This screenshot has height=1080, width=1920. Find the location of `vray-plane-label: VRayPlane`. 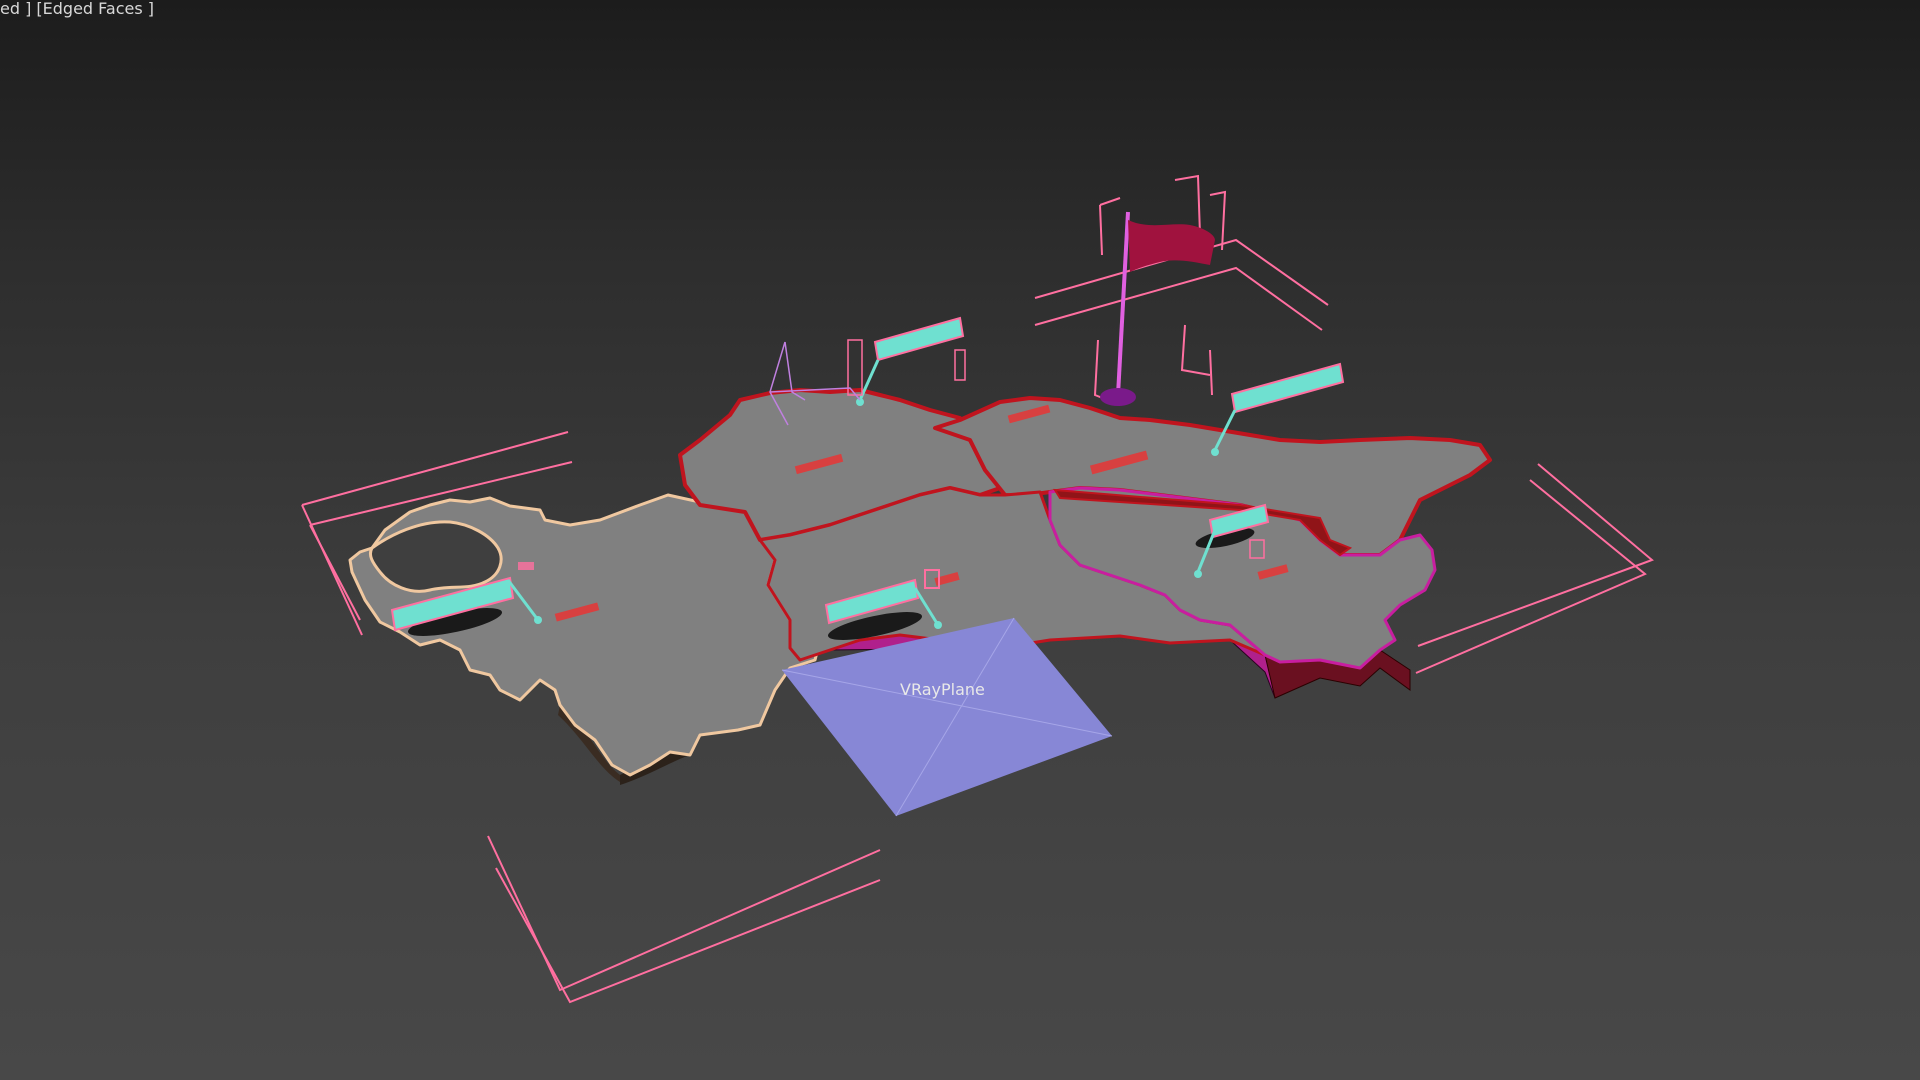

vray-plane-label: VRayPlane is located at coordinates (942, 689).